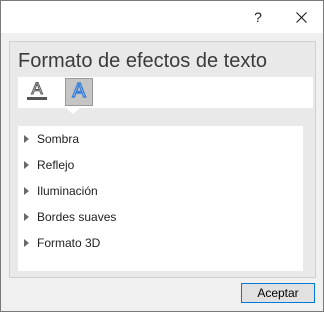 Image resolution: width=324 pixels, height=312 pixels. What do you see at coordinates (165, 92) in the screenshot?
I see `tab-strip: A A` at bounding box center [165, 92].